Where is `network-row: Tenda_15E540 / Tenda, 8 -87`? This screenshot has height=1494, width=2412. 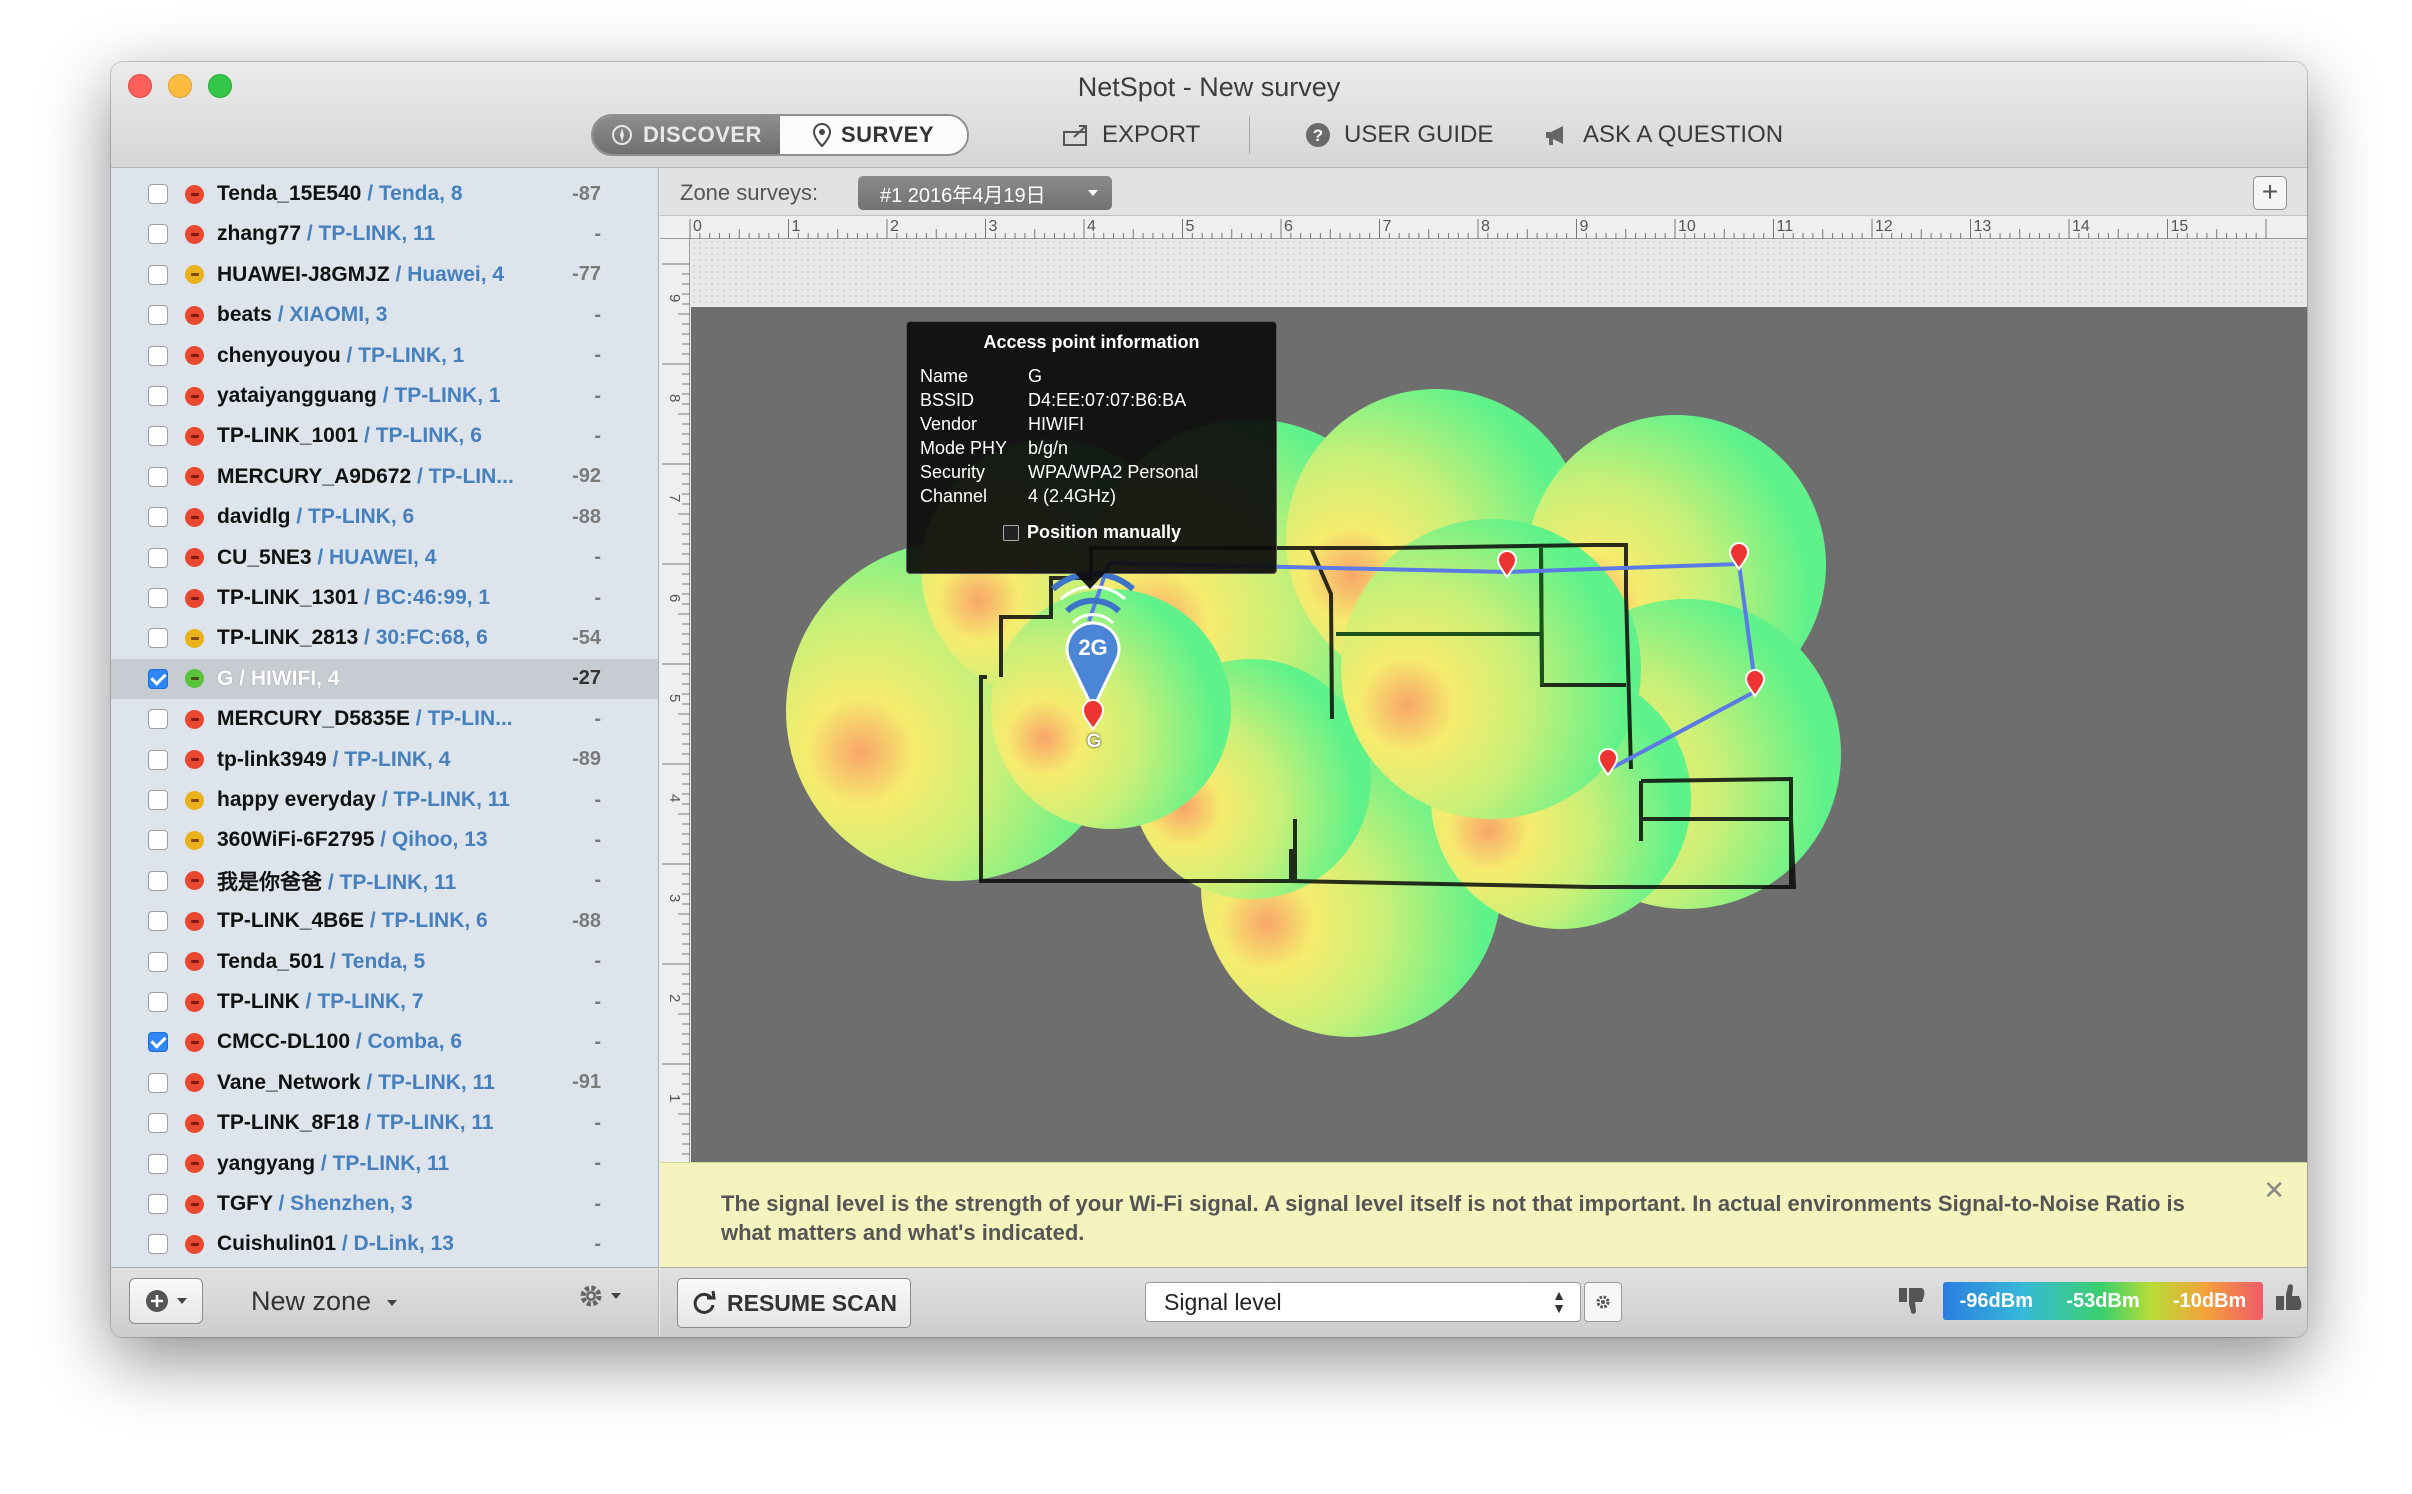 network-row: Tenda_15E540 / Tenda, 8 -87 is located at coordinates (384, 194).